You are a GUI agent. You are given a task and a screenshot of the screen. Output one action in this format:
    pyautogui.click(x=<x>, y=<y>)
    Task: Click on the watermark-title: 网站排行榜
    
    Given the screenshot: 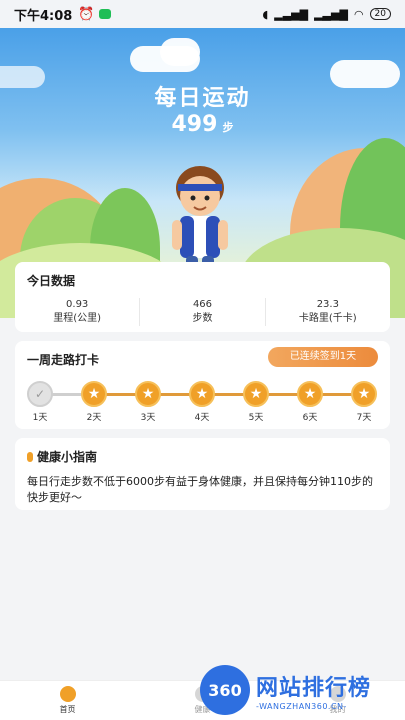 What is the action you would take?
    pyautogui.click(x=314, y=688)
    